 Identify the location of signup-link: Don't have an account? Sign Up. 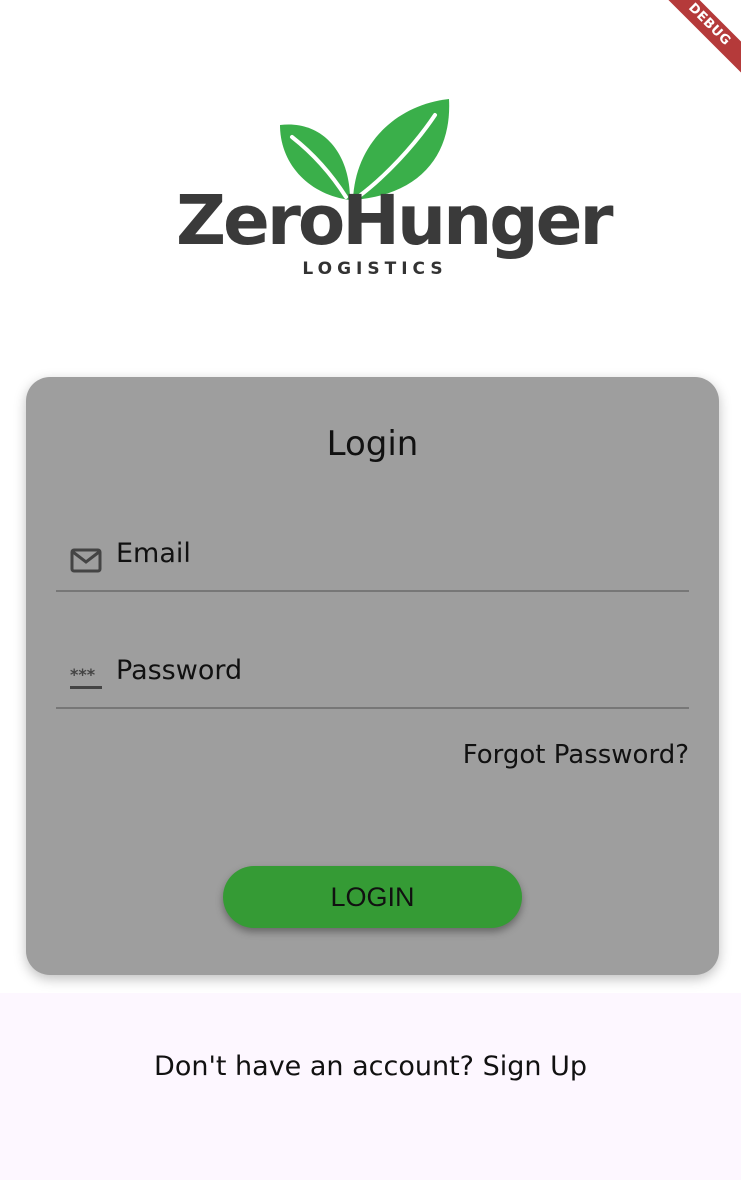
(370, 1066).